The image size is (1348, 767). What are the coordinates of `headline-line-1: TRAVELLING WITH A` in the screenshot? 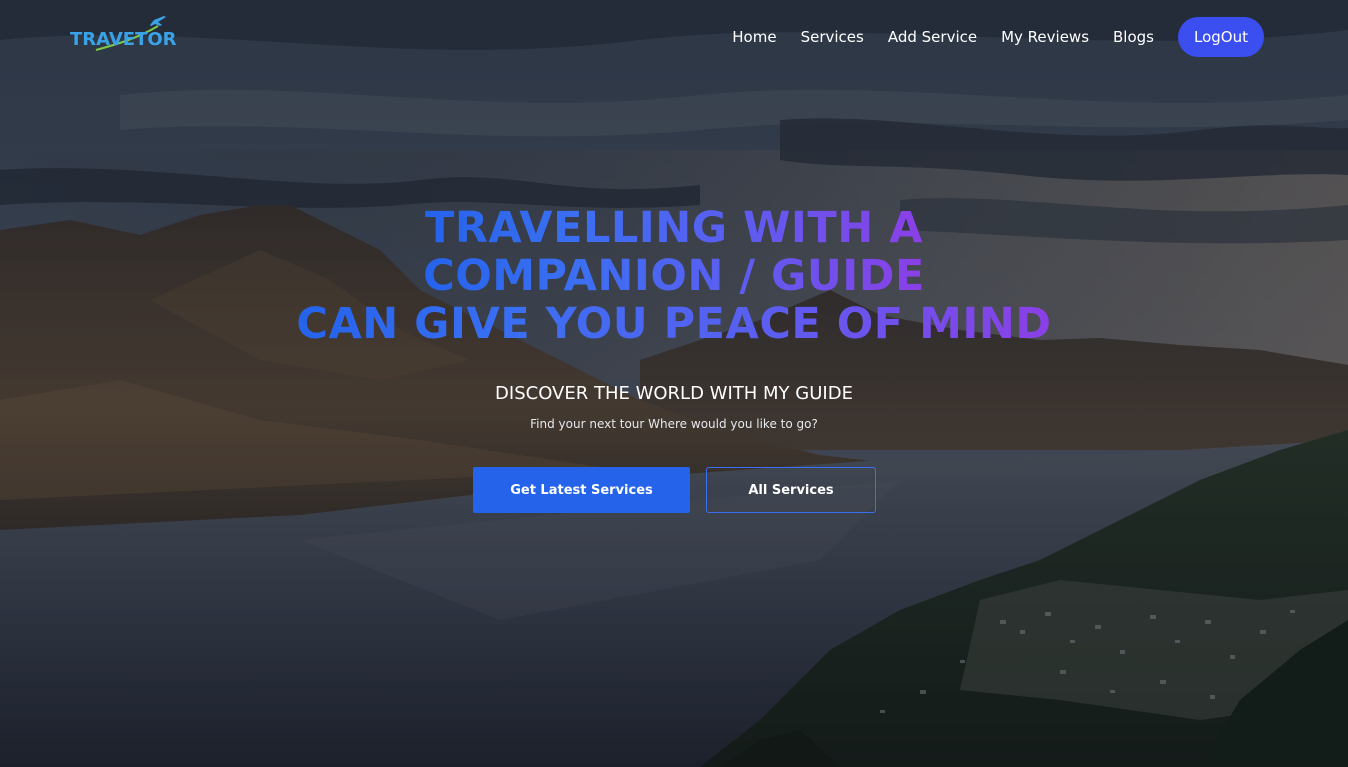 It's located at (673, 228).